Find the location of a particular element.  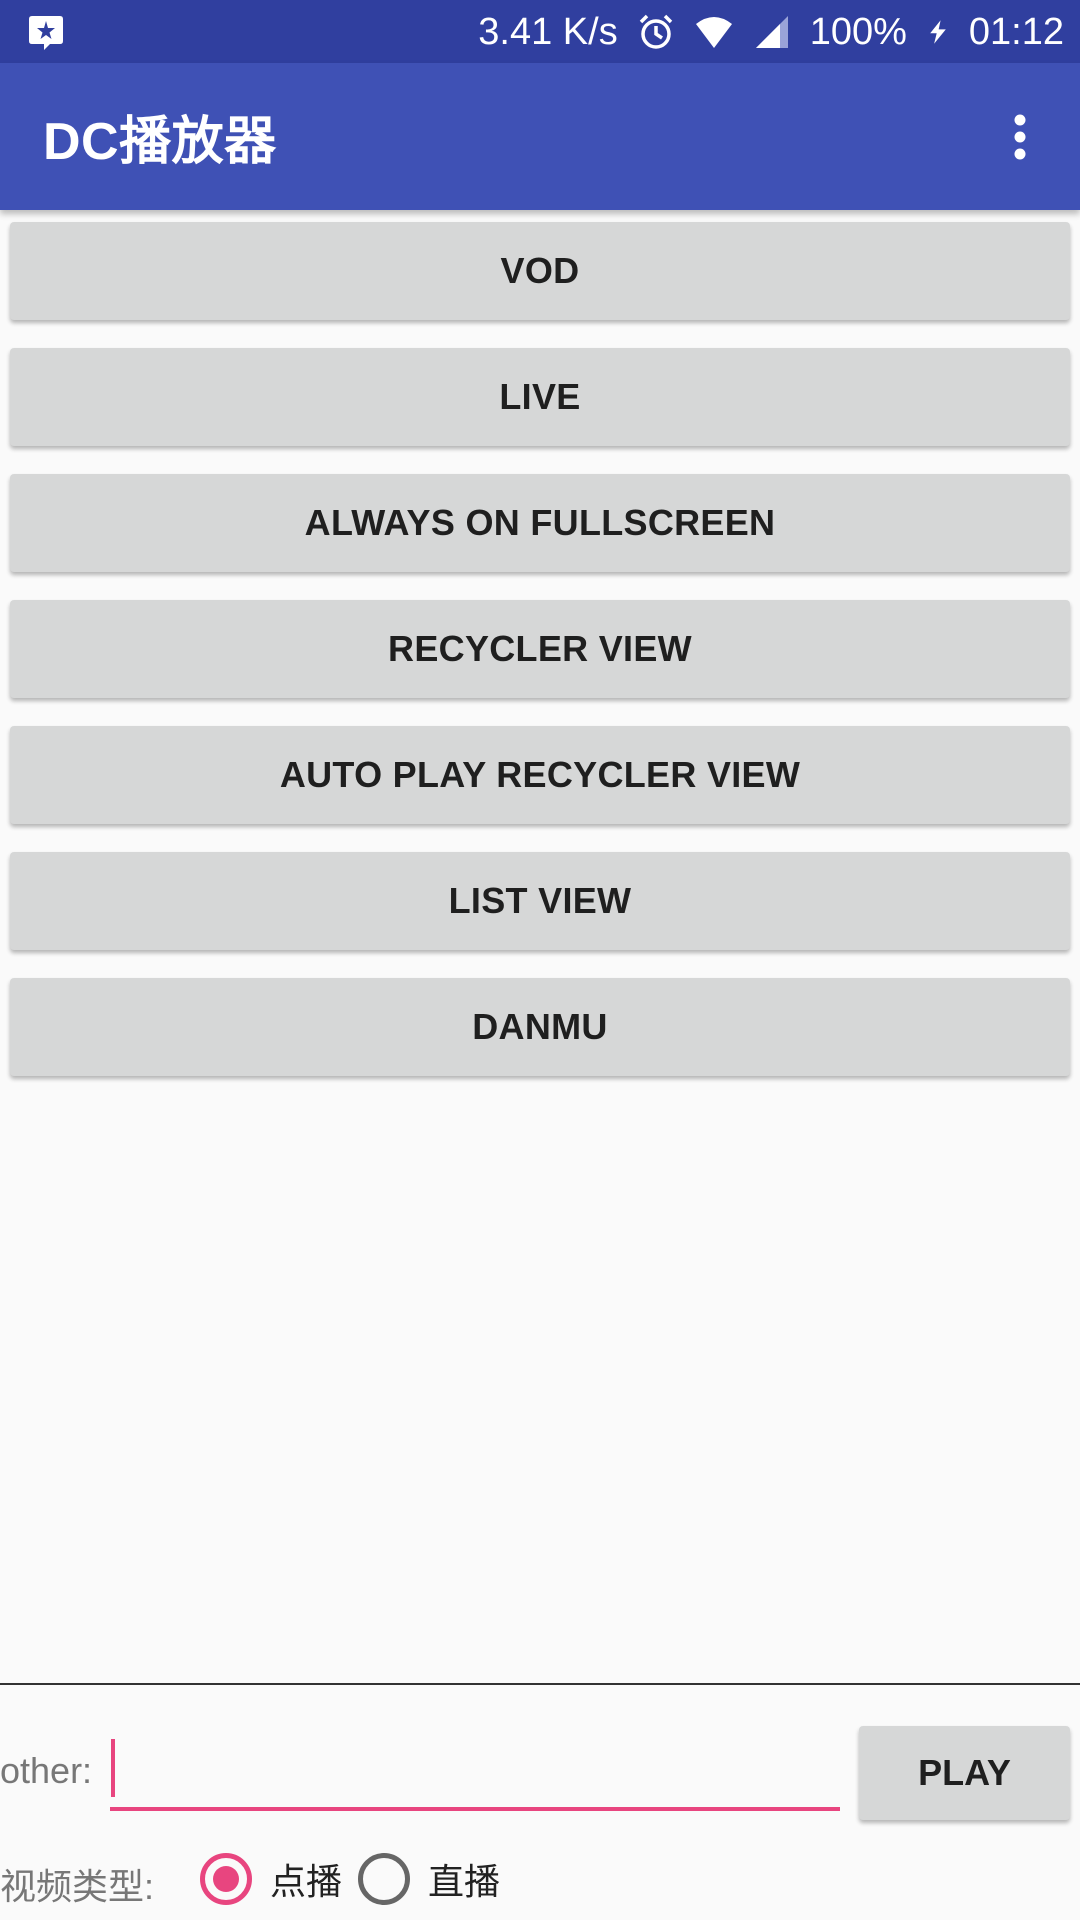

battery-level: 100% is located at coordinates (858, 31).